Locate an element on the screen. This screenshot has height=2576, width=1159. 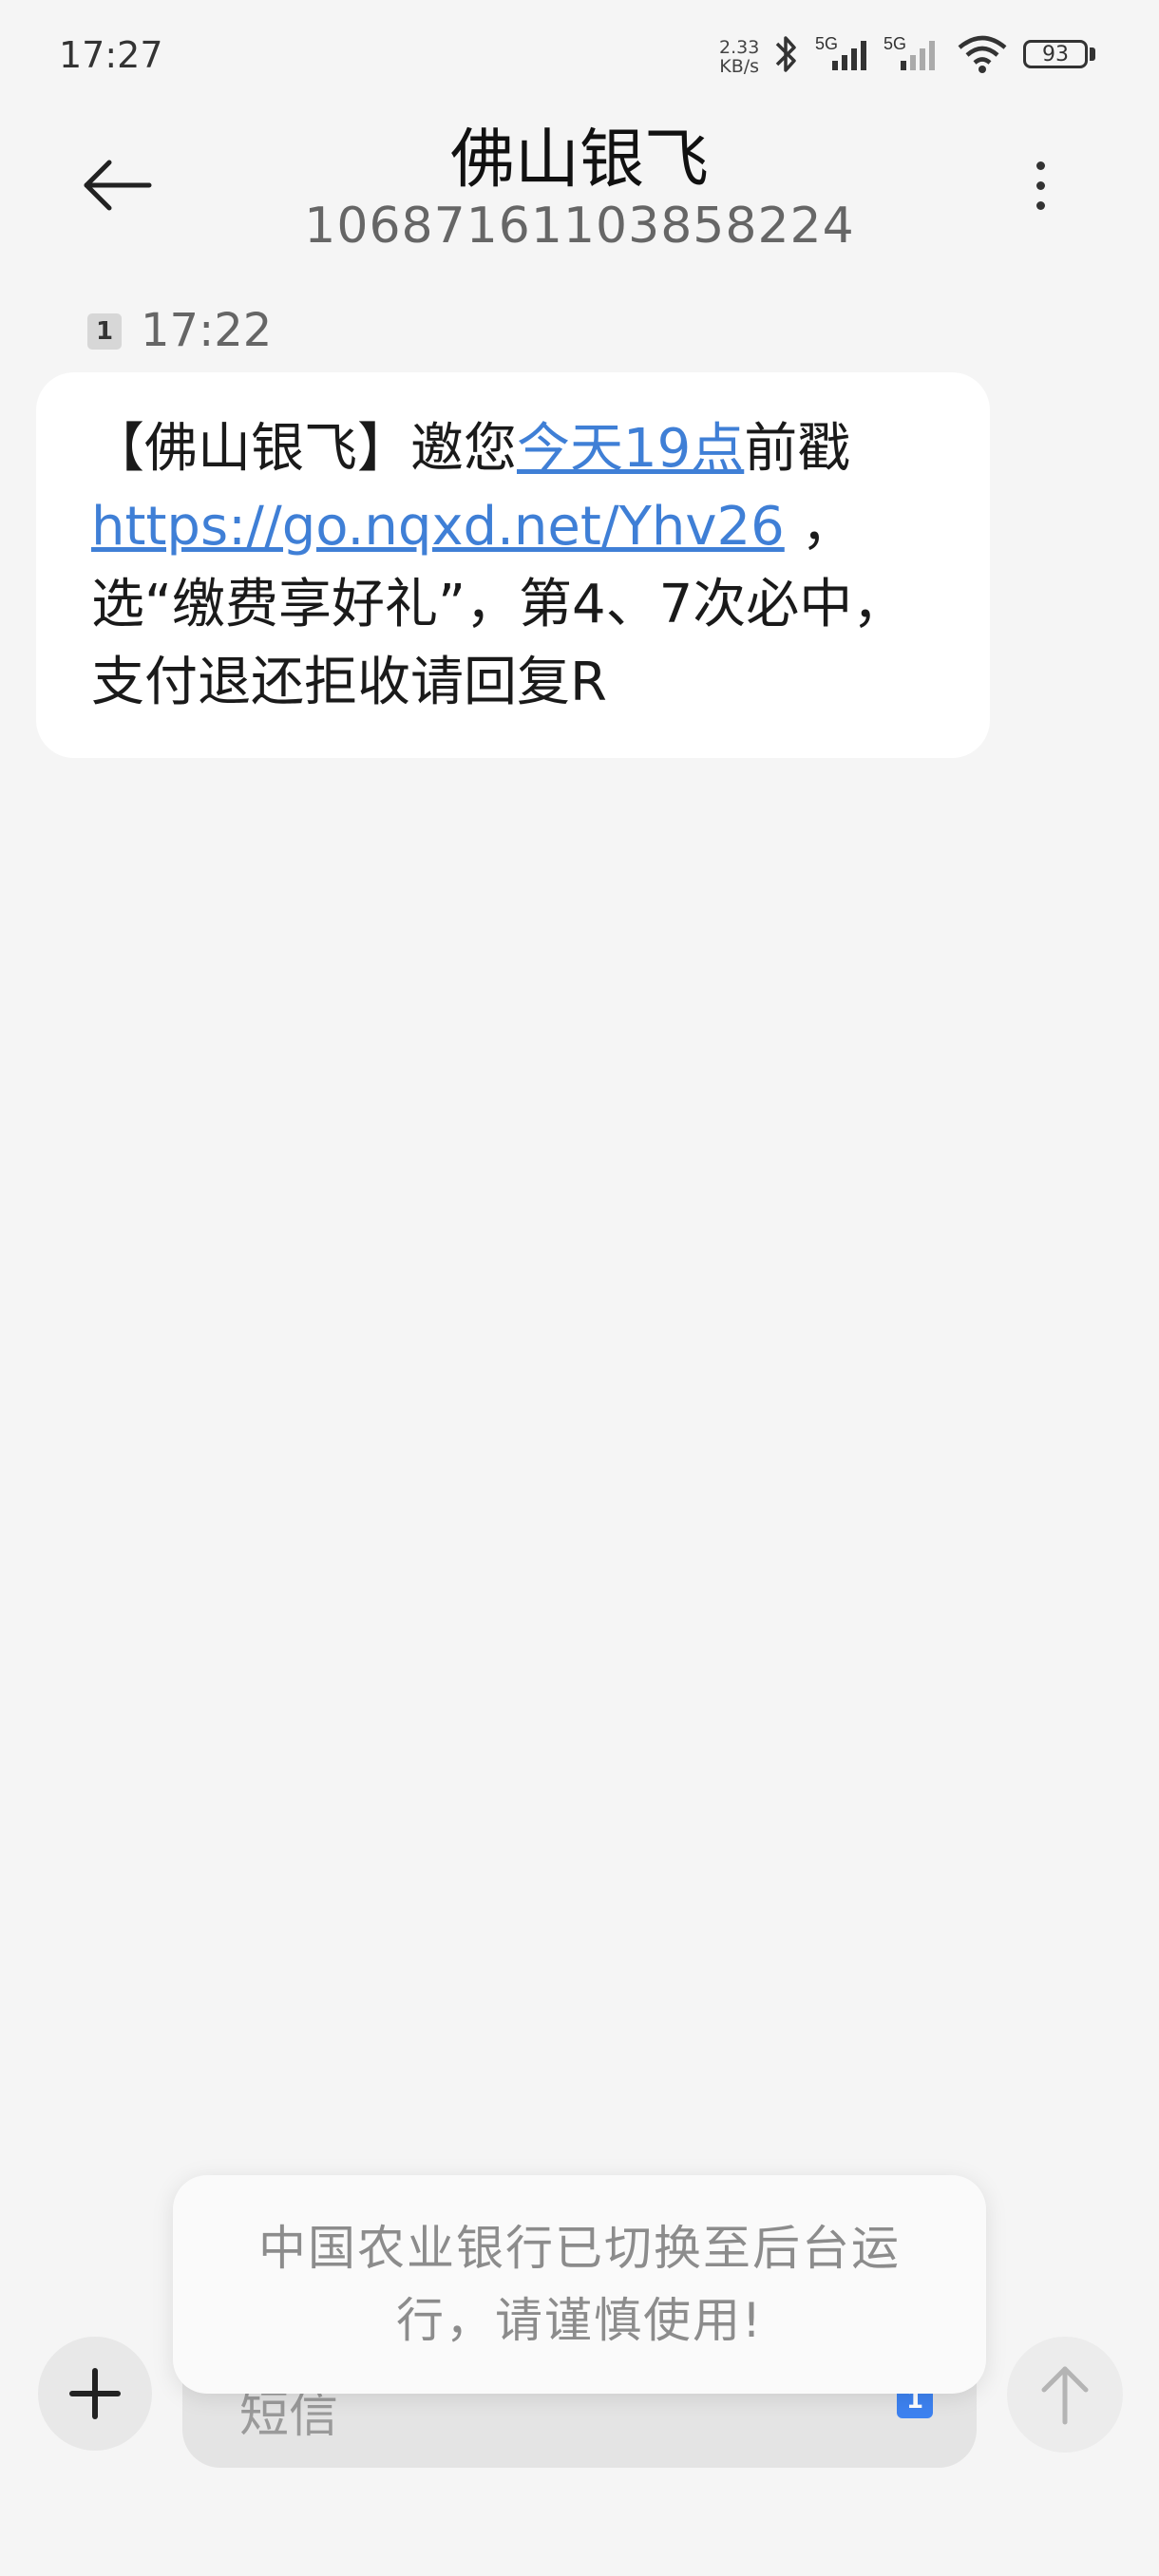
cellular-signal-2-icon: 5G is located at coordinates (909, 52).